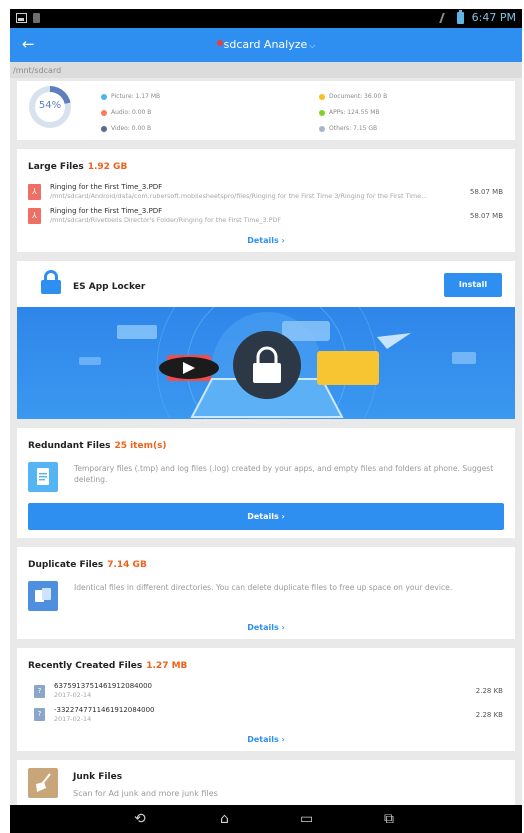  What do you see at coordinates (266, 240) in the screenshot?
I see `large-files-details-link: Details ›` at bounding box center [266, 240].